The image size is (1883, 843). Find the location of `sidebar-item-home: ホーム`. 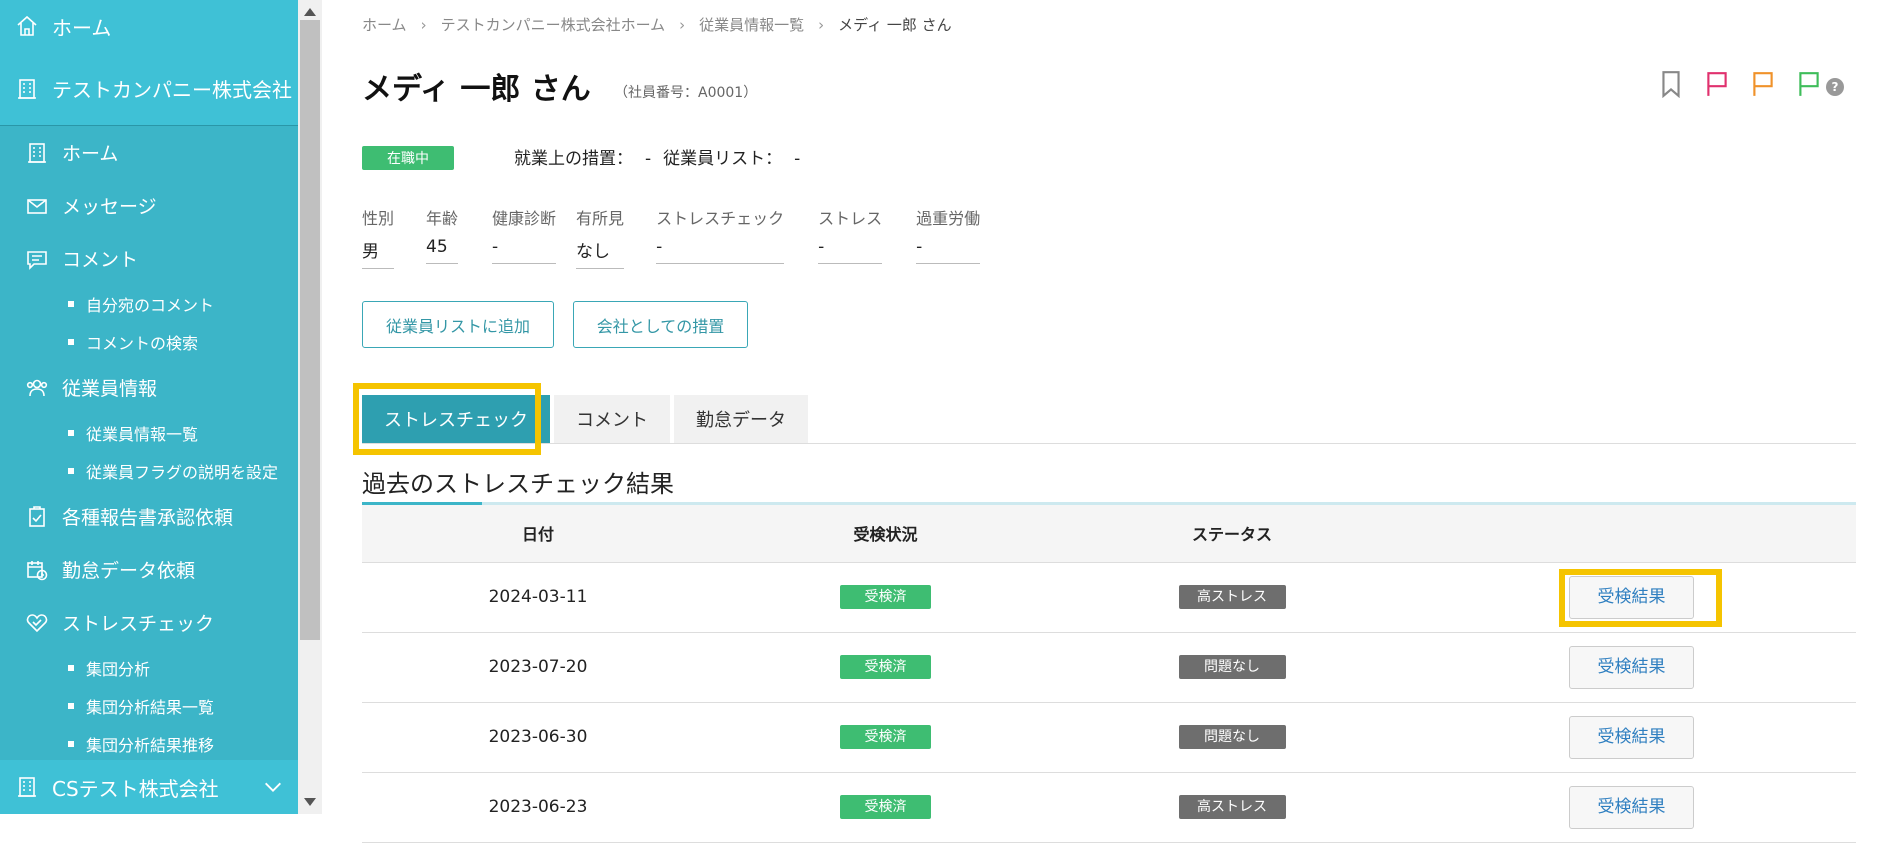

sidebar-item-home: ホーム is located at coordinates (149, 152).